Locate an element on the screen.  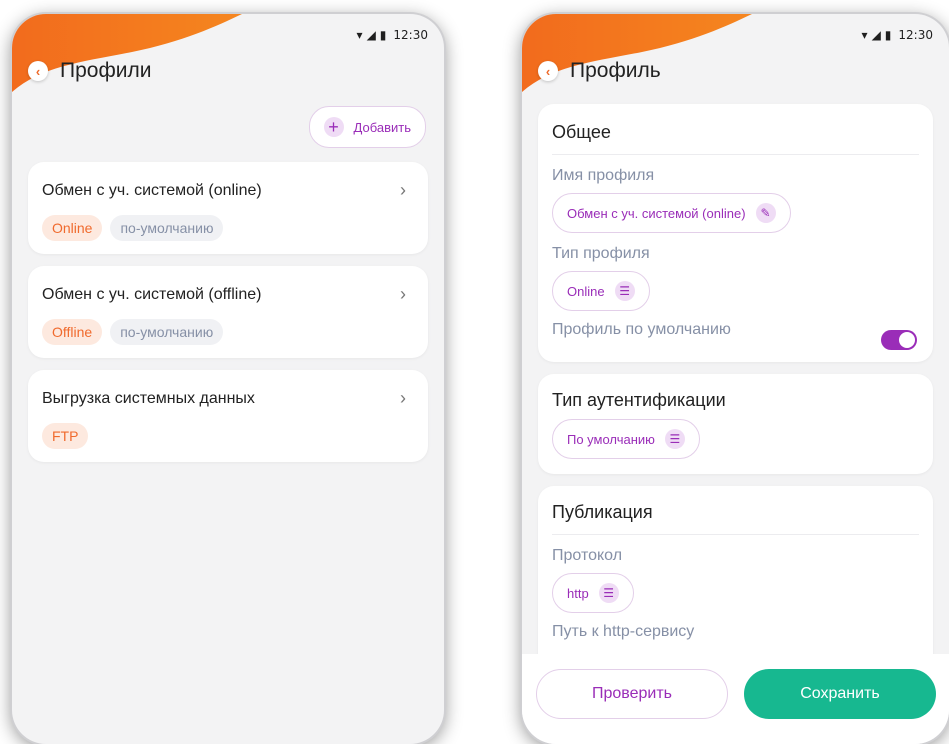
profile-name: Выгрузка системных данных is located at coordinates (148, 398).